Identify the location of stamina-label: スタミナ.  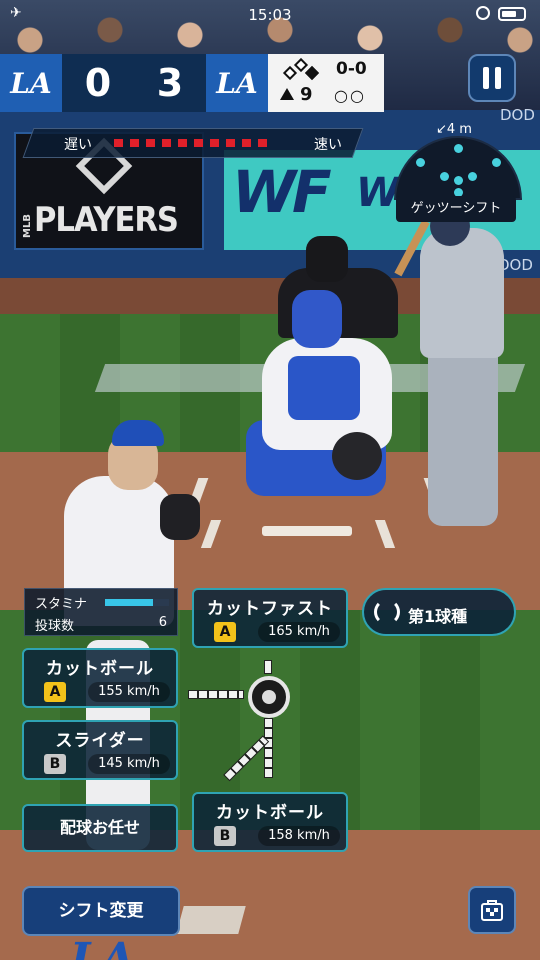
(61, 604).